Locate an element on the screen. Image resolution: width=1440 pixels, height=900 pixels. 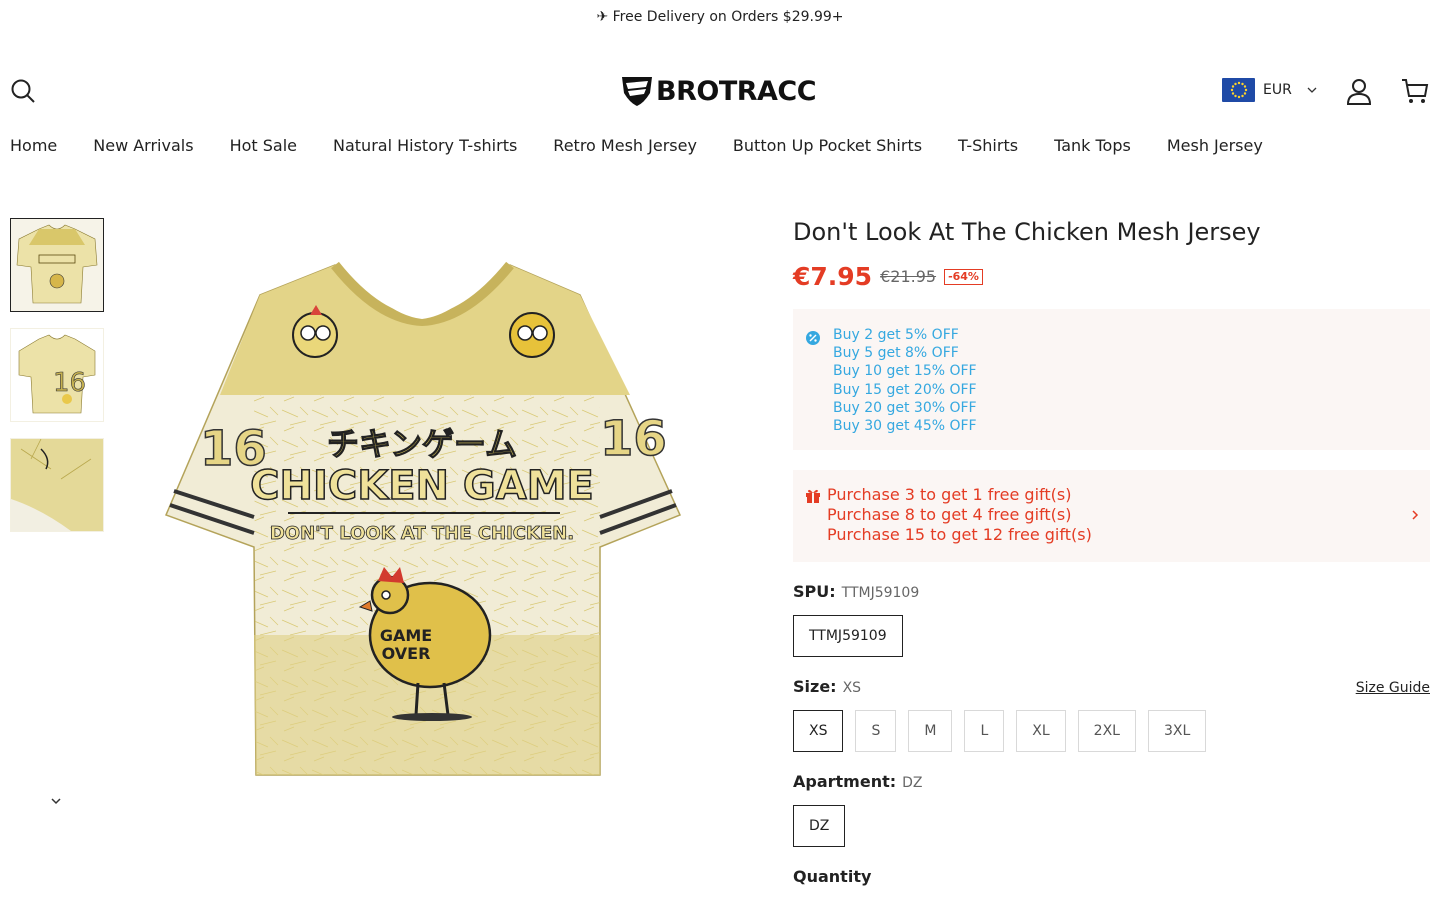
tier-item: Buy 5 get 8% OFF is located at coordinates (896, 353).